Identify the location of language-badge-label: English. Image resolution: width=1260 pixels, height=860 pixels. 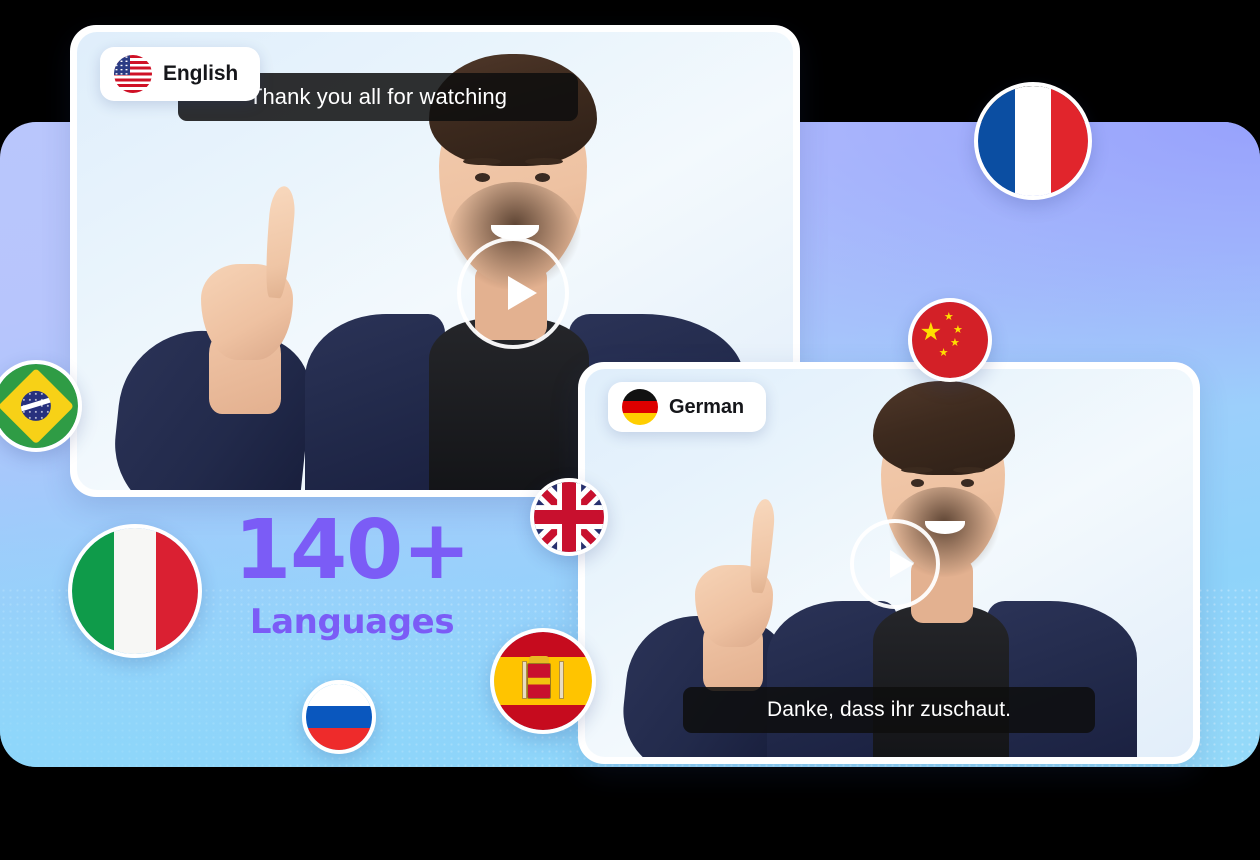
(201, 73).